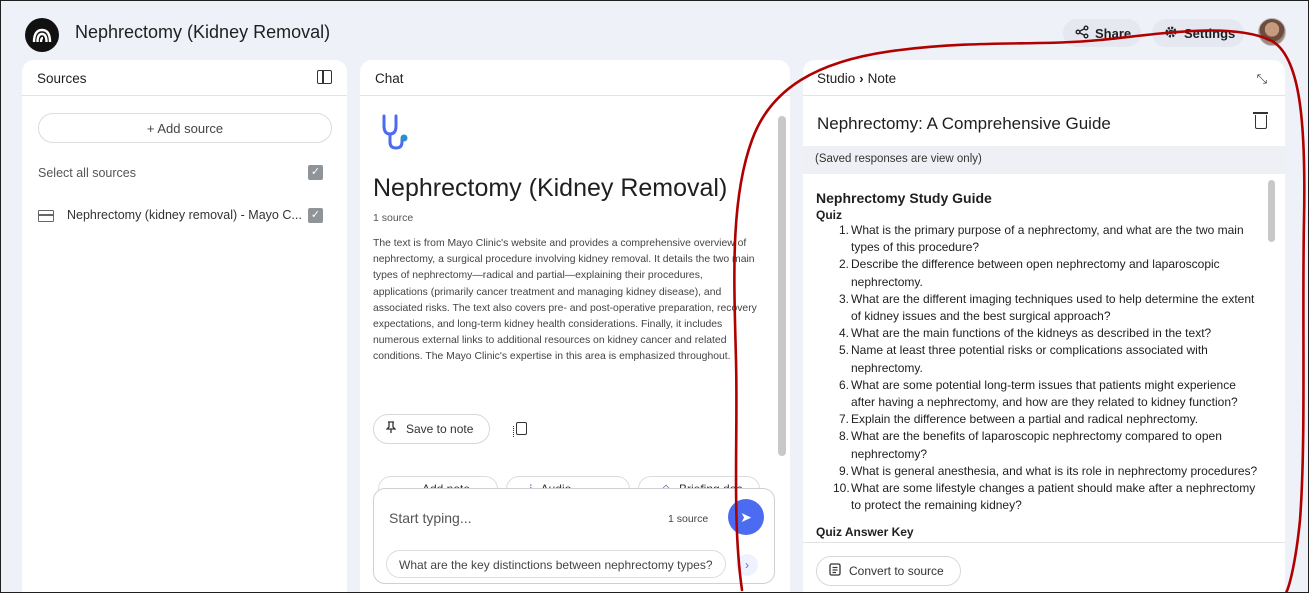 The height and width of the screenshot is (593, 1309). What do you see at coordinates (843, 230) in the screenshot?
I see `quiz-item-number: 1.` at bounding box center [843, 230].